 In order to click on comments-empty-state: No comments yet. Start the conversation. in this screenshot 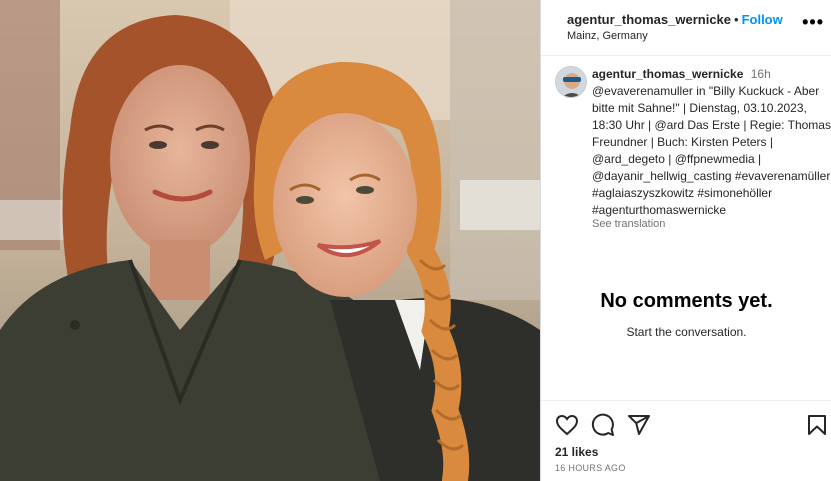, I will do `click(686, 314)`.